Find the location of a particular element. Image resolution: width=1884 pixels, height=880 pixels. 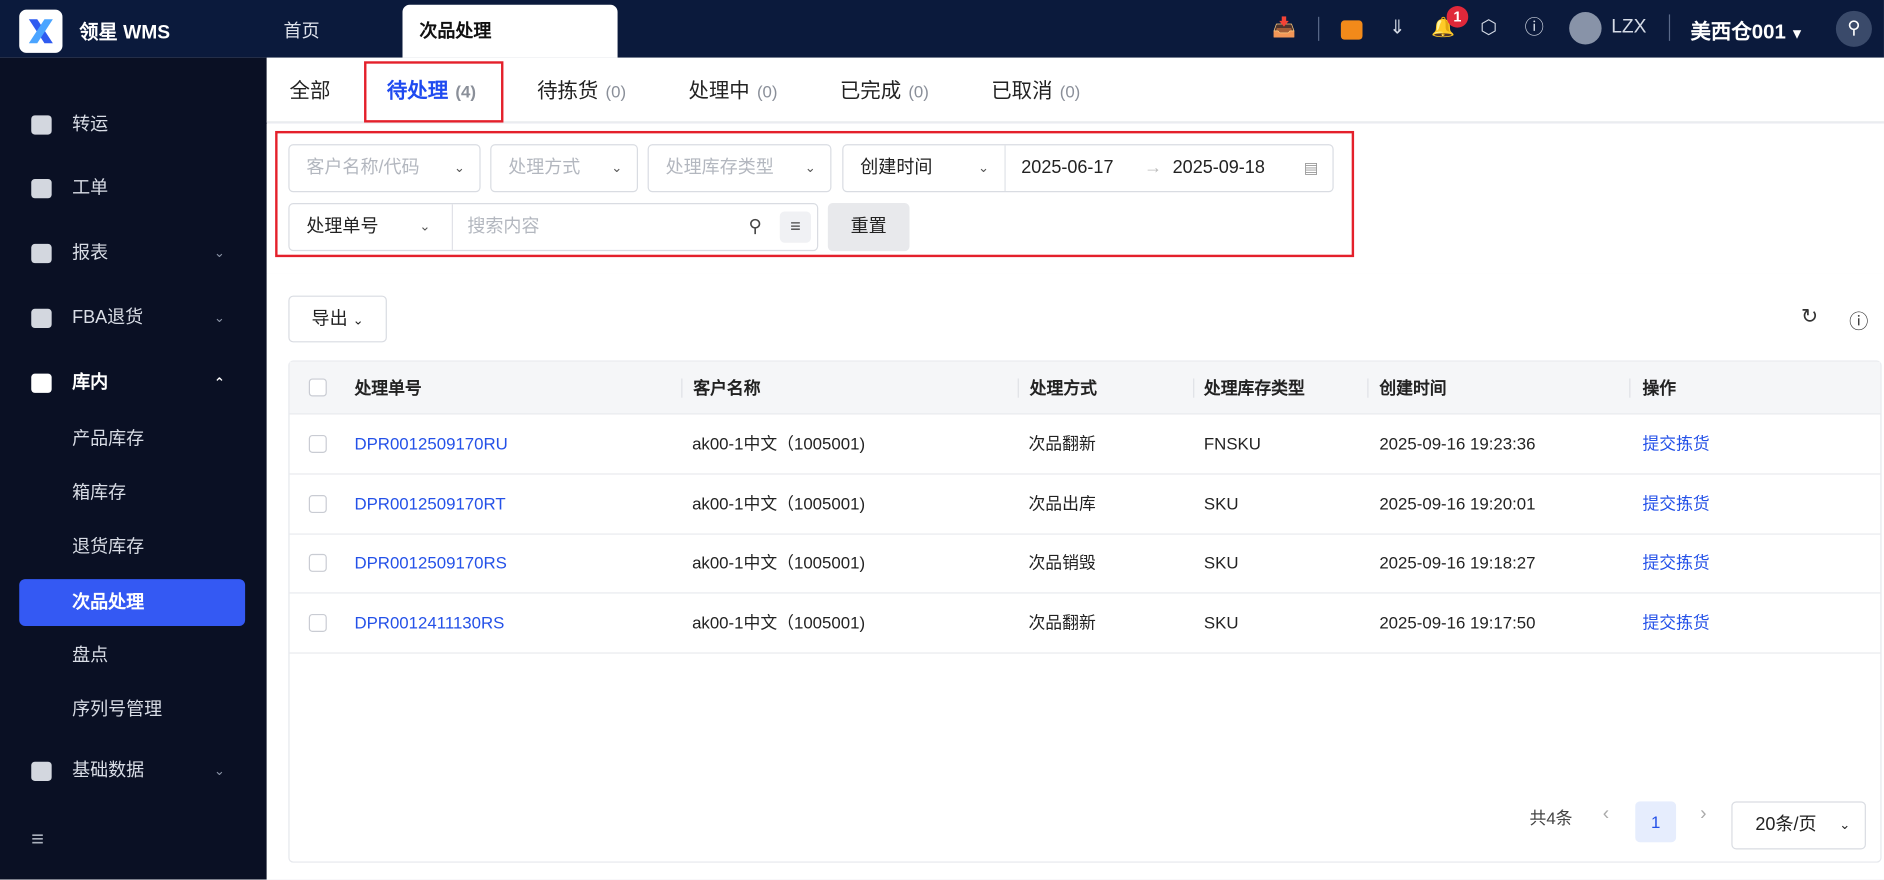

total-count: 共4条 is located at coordinates (1551, 818).